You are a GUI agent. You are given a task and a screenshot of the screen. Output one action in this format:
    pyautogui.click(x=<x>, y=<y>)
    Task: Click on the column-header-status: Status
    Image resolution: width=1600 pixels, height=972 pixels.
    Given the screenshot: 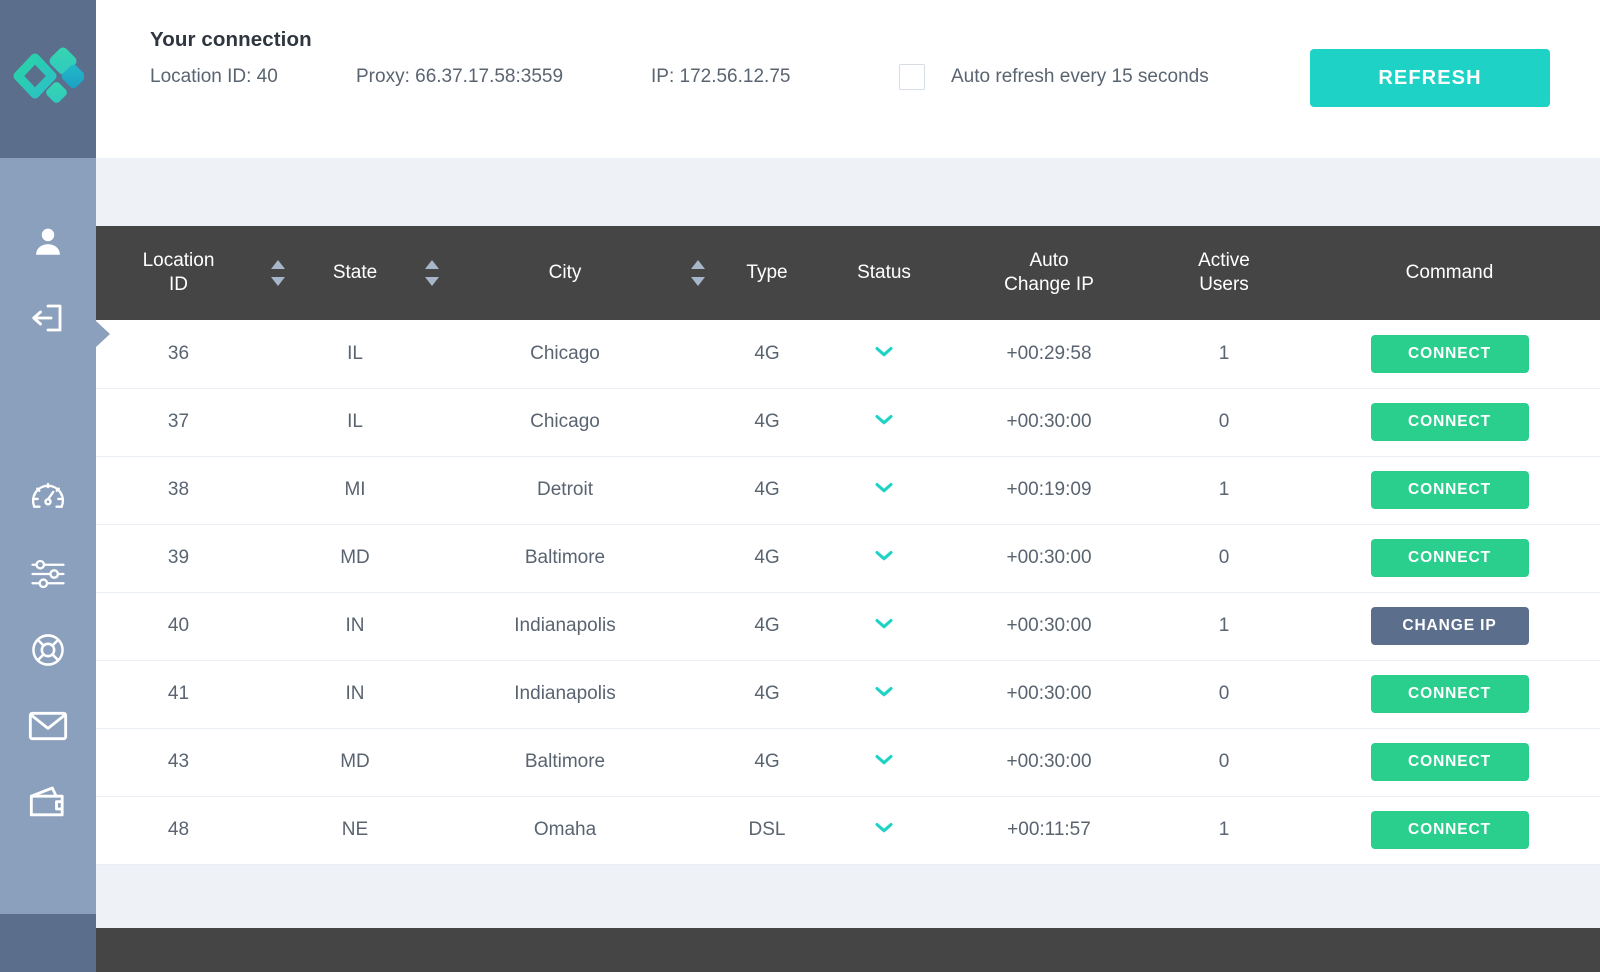 What is the action you would take?
    pyautogui.click(x=884, y=273)
    